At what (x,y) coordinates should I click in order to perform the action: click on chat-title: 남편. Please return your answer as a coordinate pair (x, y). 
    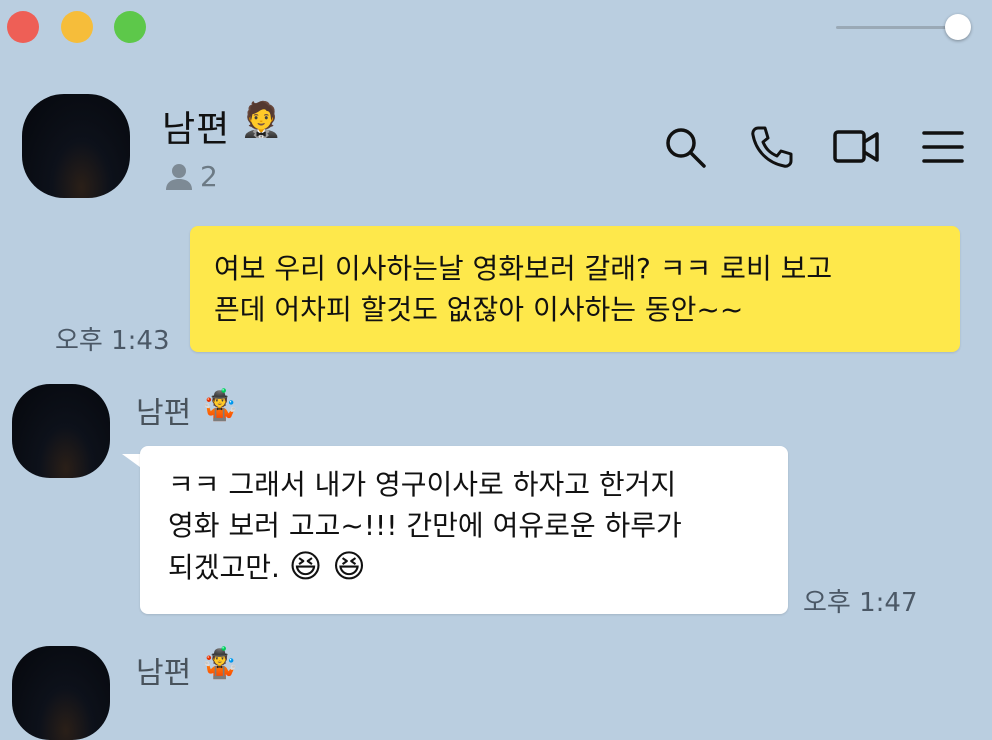
    Looking at the image, I should click on (196, 129).